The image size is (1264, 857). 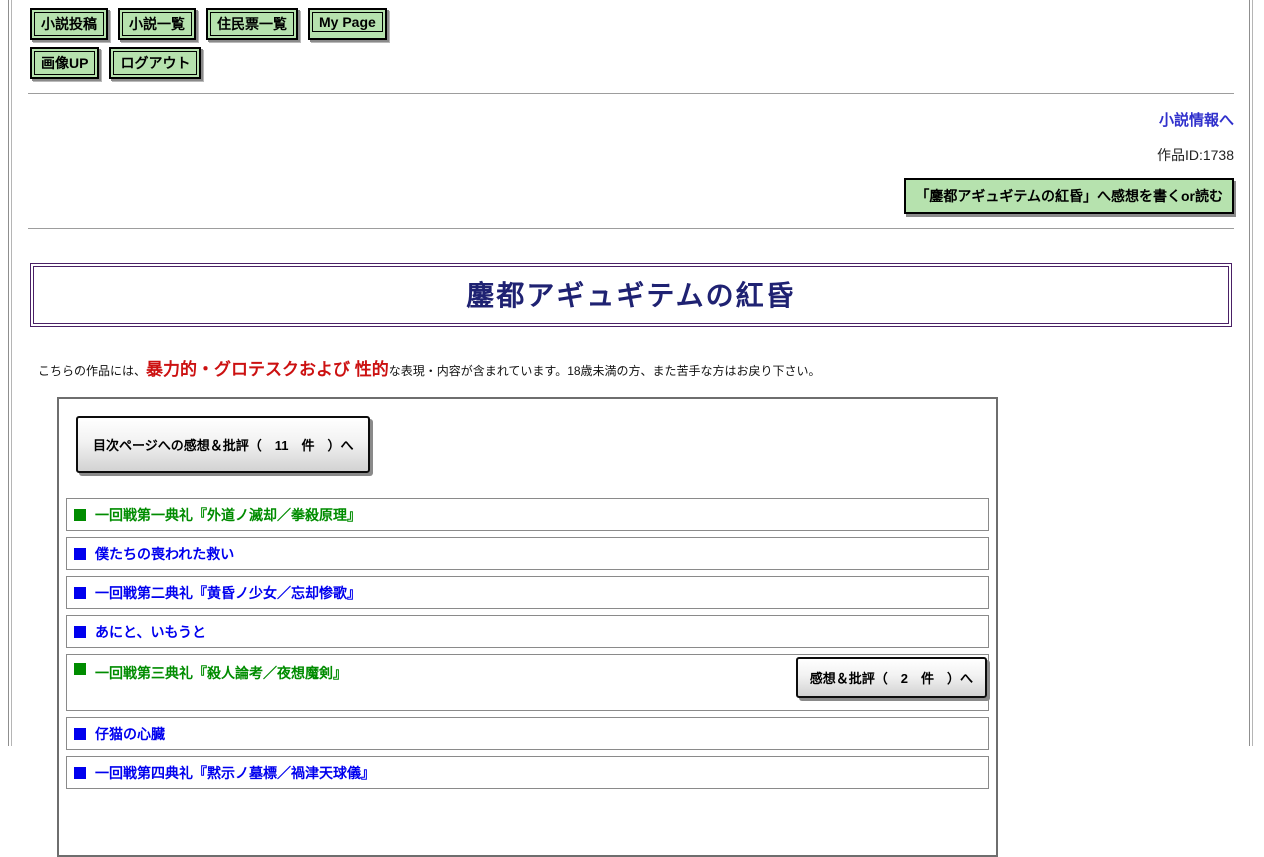 What do you see at coordinates (267, 369) in the screenshot?
I see `warning-text-highlight: 暴力的・グロテスクおよび 性的` at bounding box center [267, 369].